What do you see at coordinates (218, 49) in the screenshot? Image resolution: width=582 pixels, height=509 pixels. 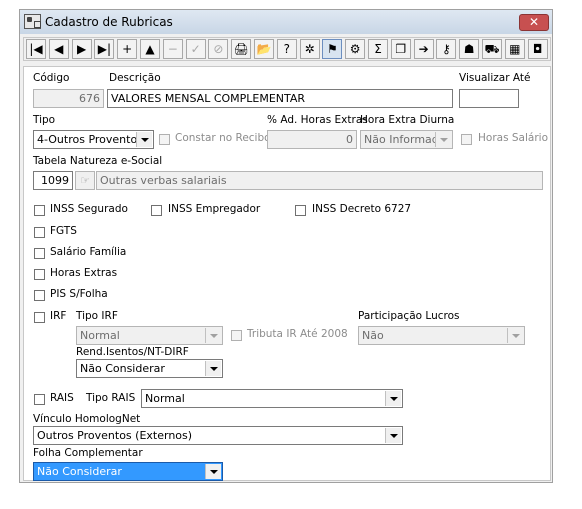 I see `cancel-record-button: ⊘` at bounding box center [218, 49].